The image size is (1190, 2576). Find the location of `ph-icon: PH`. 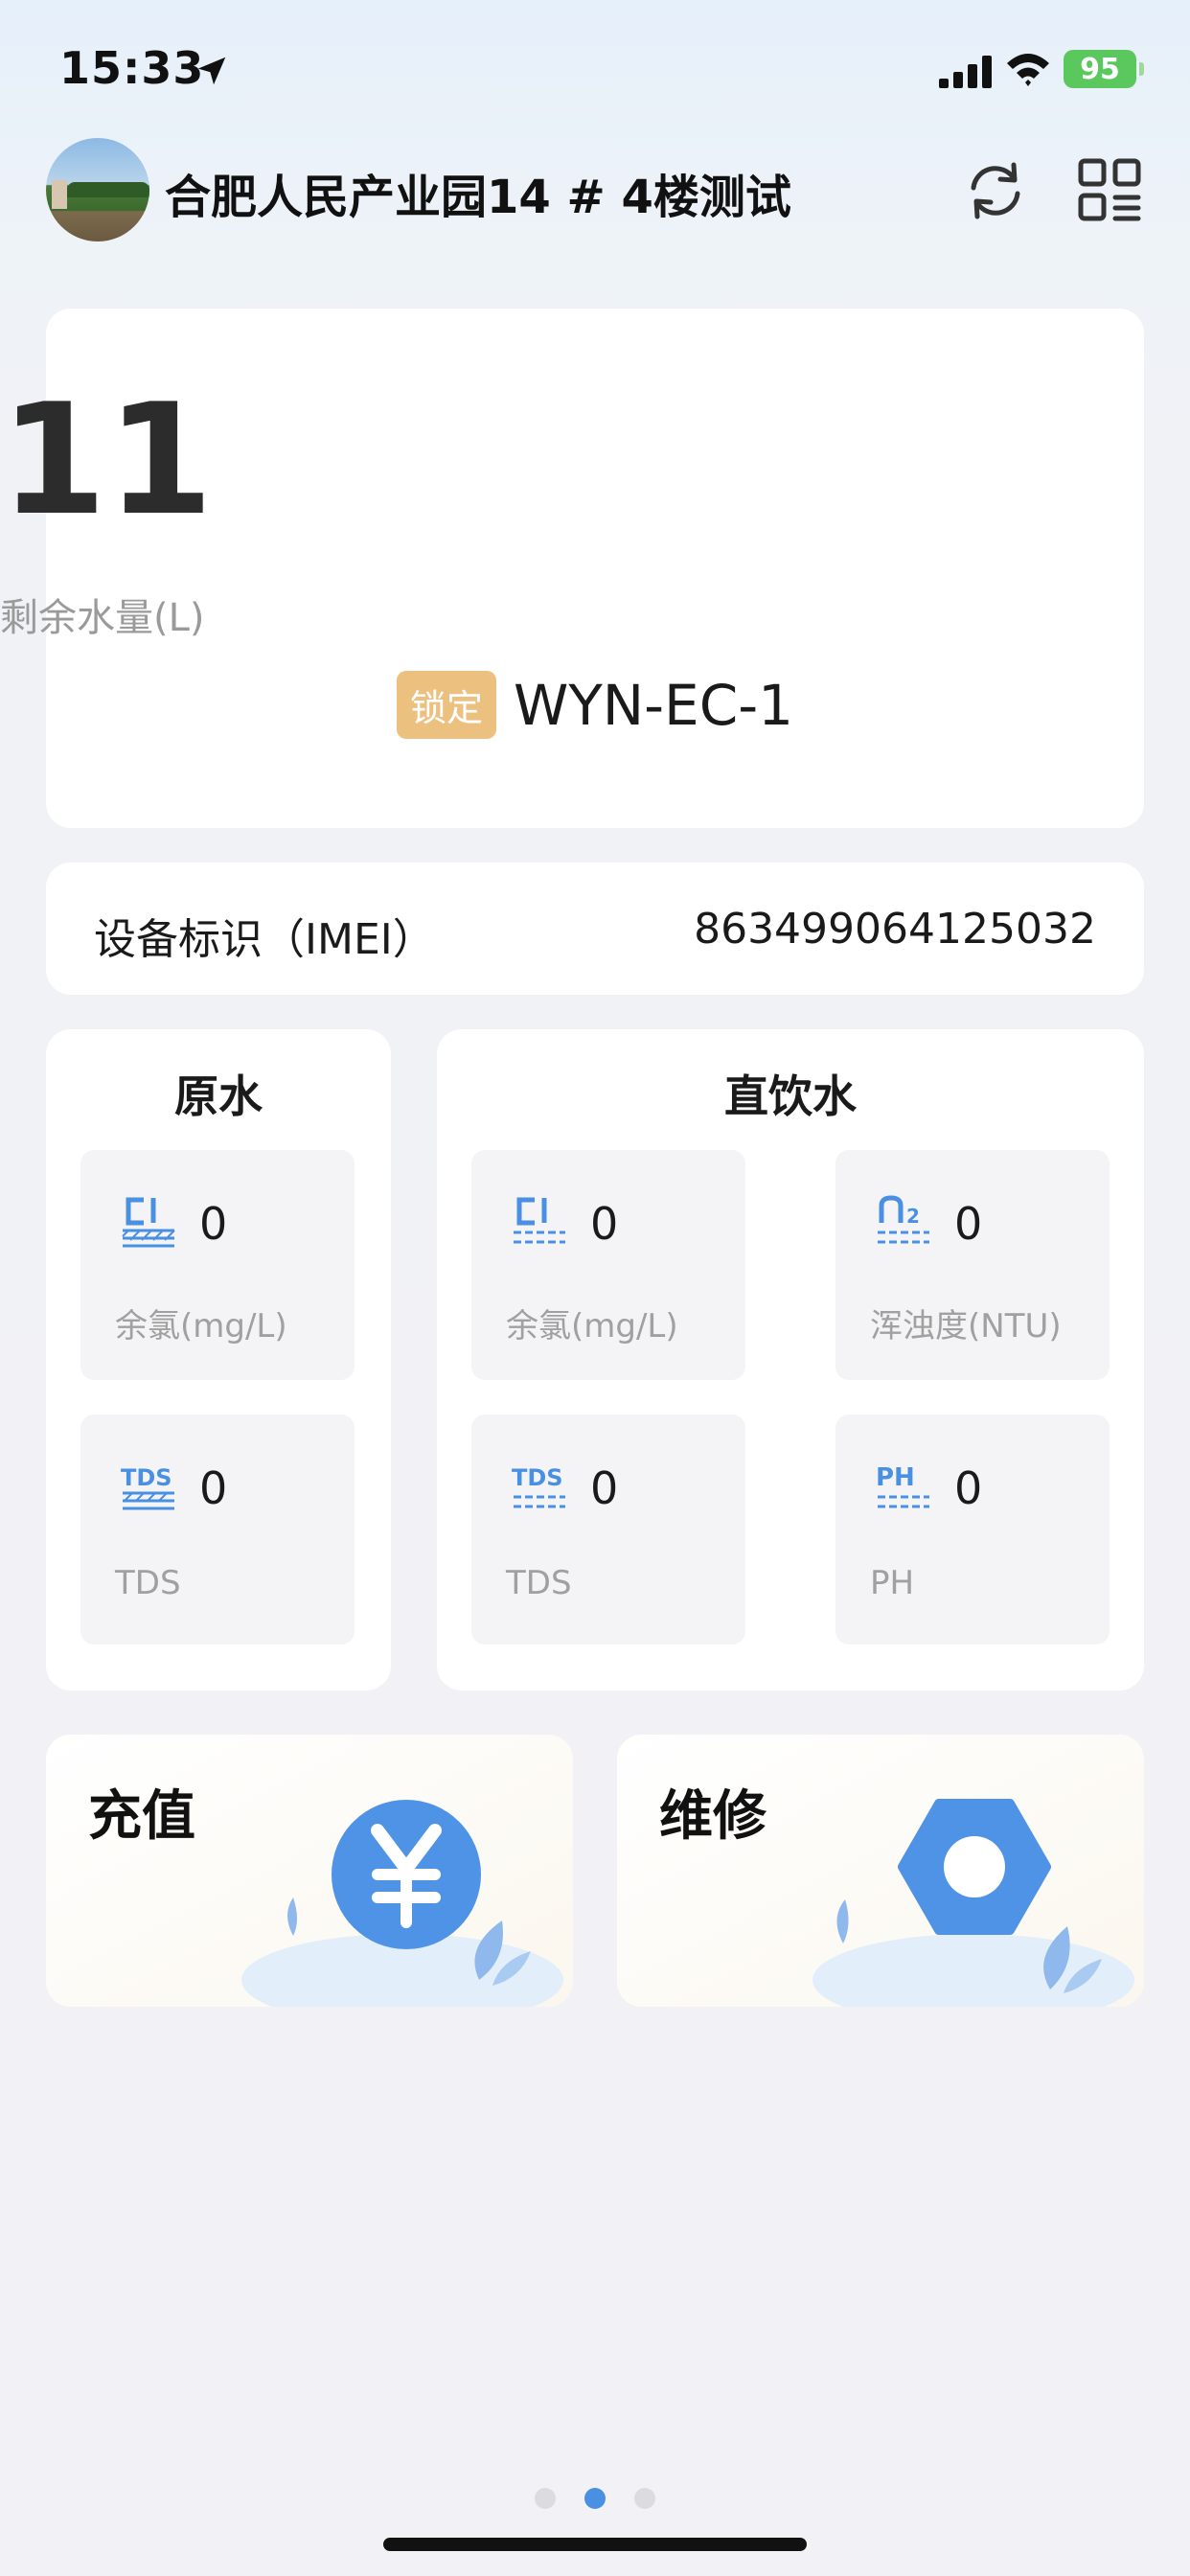

ph-icon: PH is located at coordinates (903, 1485).